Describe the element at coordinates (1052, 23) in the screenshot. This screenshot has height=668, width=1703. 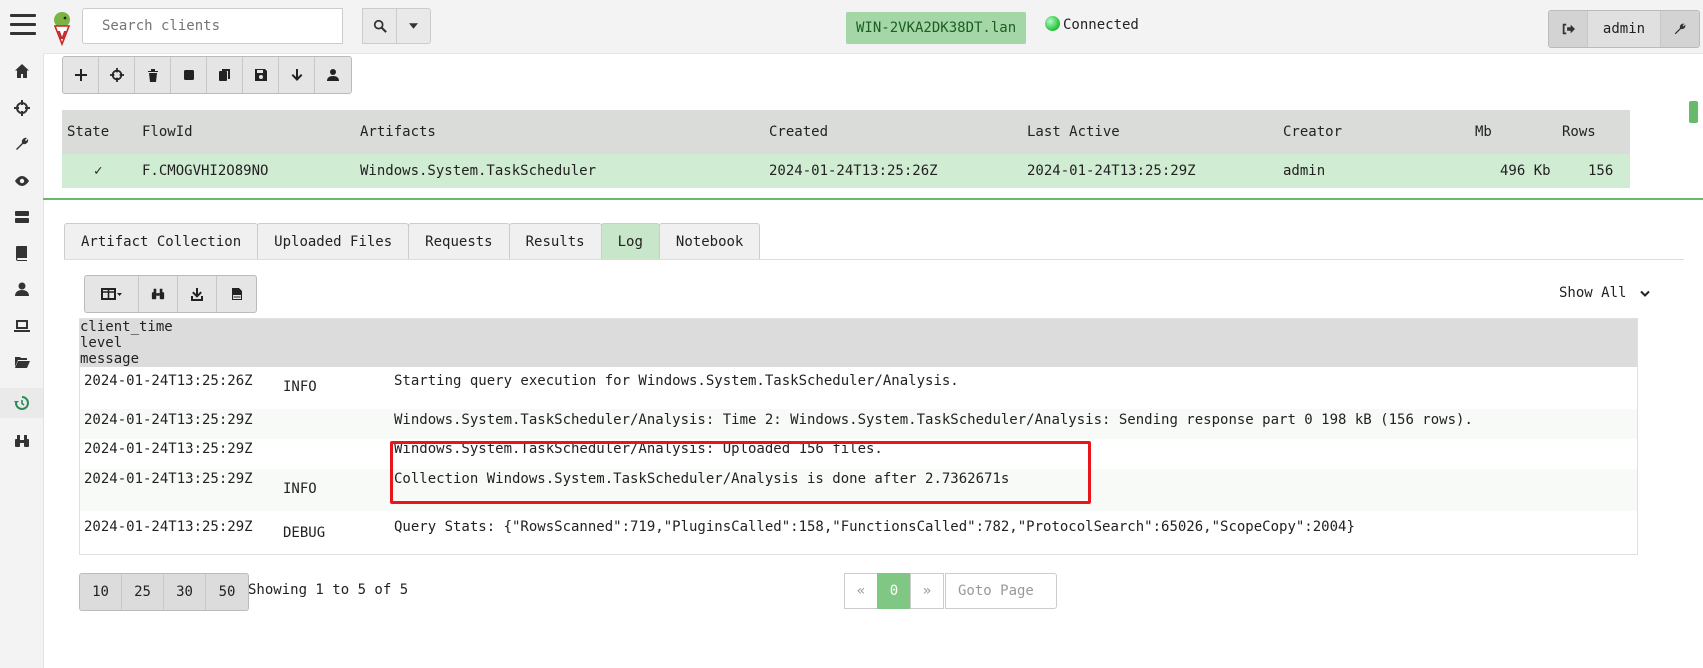
I see `connection-status-icon` at that location.